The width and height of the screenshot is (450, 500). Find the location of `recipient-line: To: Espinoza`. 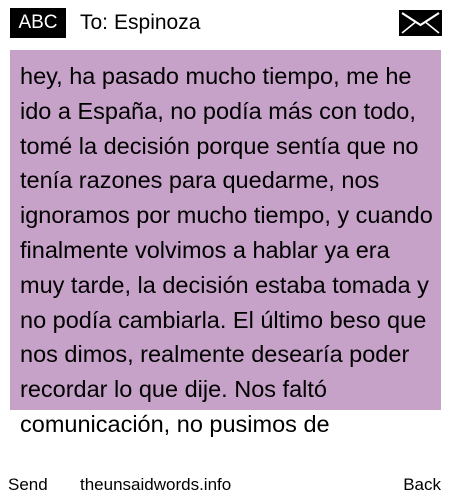

recipient-line: To: Espinoza is located at coordinates (140, 23).